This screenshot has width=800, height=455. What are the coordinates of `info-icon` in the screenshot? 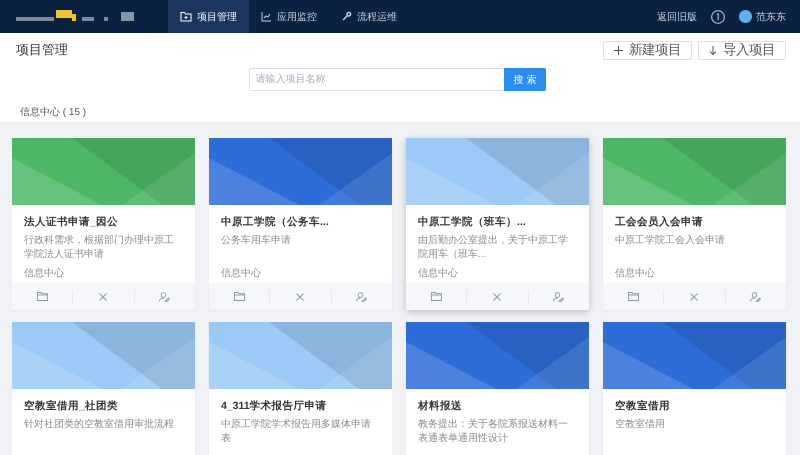 It's located at (718, 17).